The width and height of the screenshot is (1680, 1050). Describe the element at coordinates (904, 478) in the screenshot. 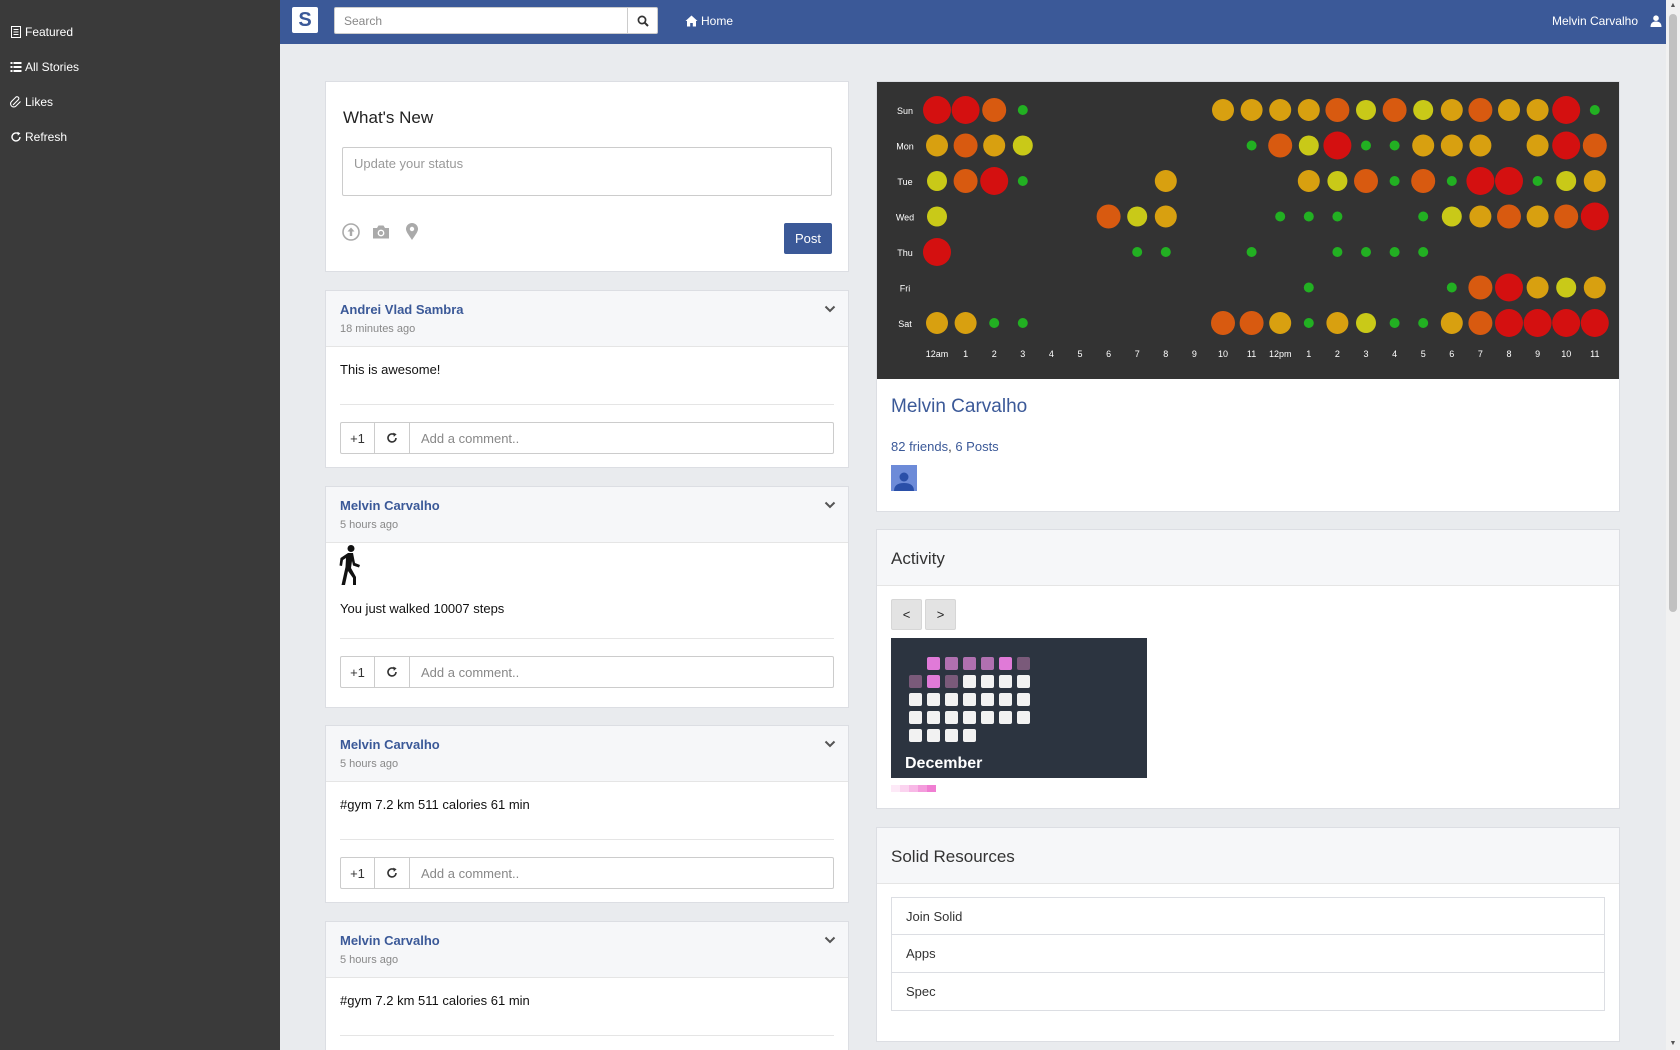

I see `friend-avatar` at that location.